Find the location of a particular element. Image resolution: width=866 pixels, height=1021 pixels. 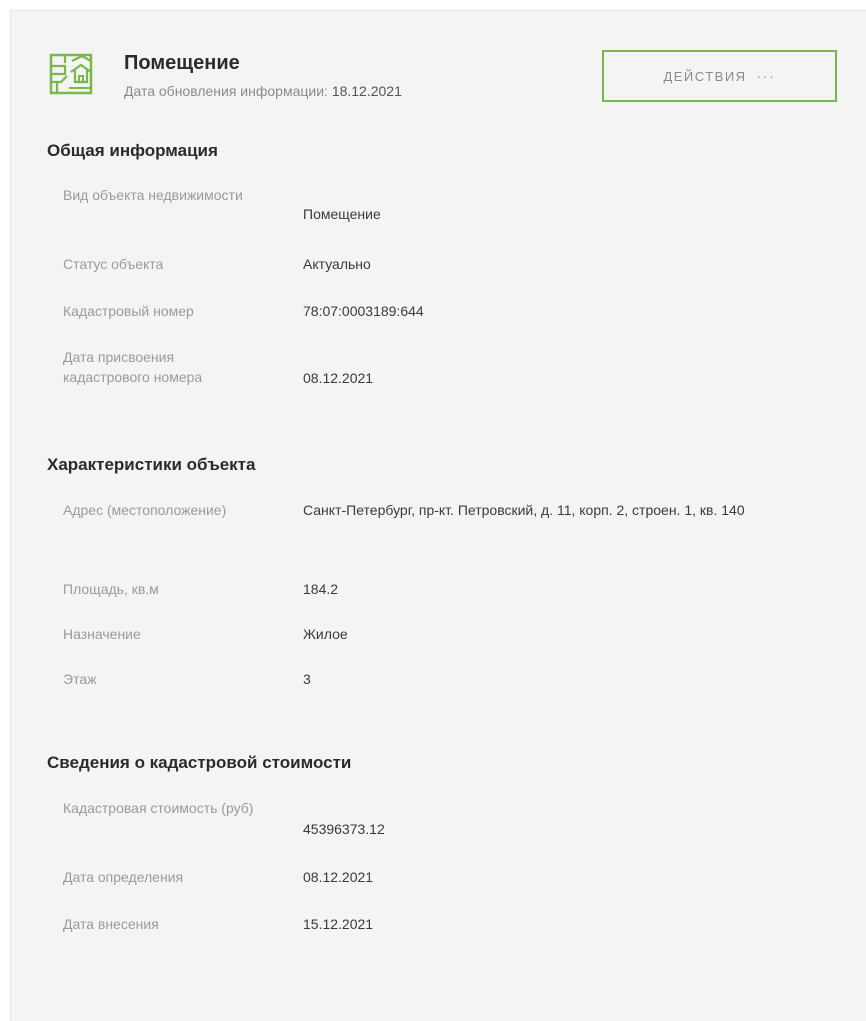

actions-button: действия ··· is located at coordinates (719, 76).